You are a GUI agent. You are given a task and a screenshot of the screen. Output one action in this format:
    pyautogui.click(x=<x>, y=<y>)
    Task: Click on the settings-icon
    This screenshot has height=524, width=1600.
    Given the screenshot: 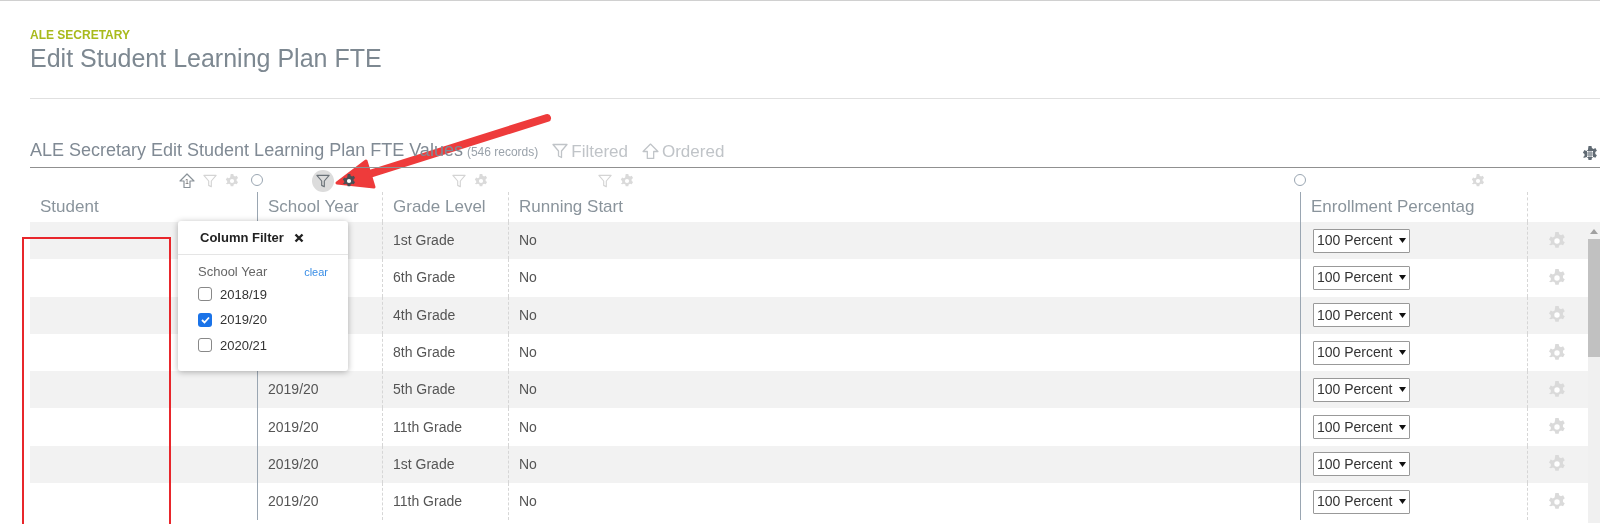 What is the action you would take?
    pyautogui.click(x=349, y=181)
    